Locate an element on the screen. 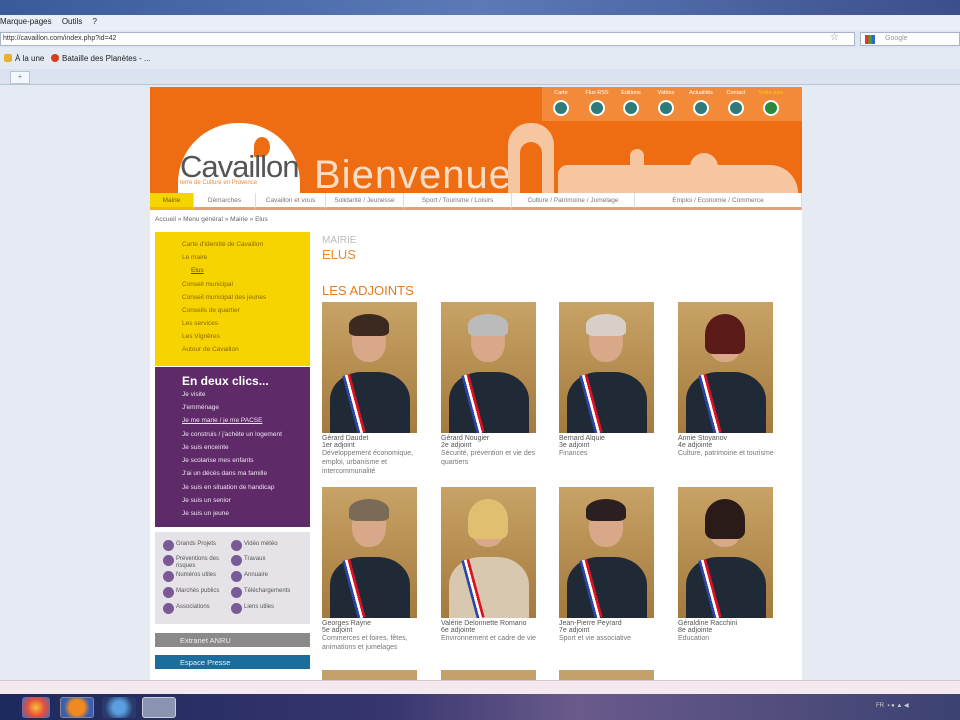  nav-mairie: Mairie is located at coordinates (172, 201).